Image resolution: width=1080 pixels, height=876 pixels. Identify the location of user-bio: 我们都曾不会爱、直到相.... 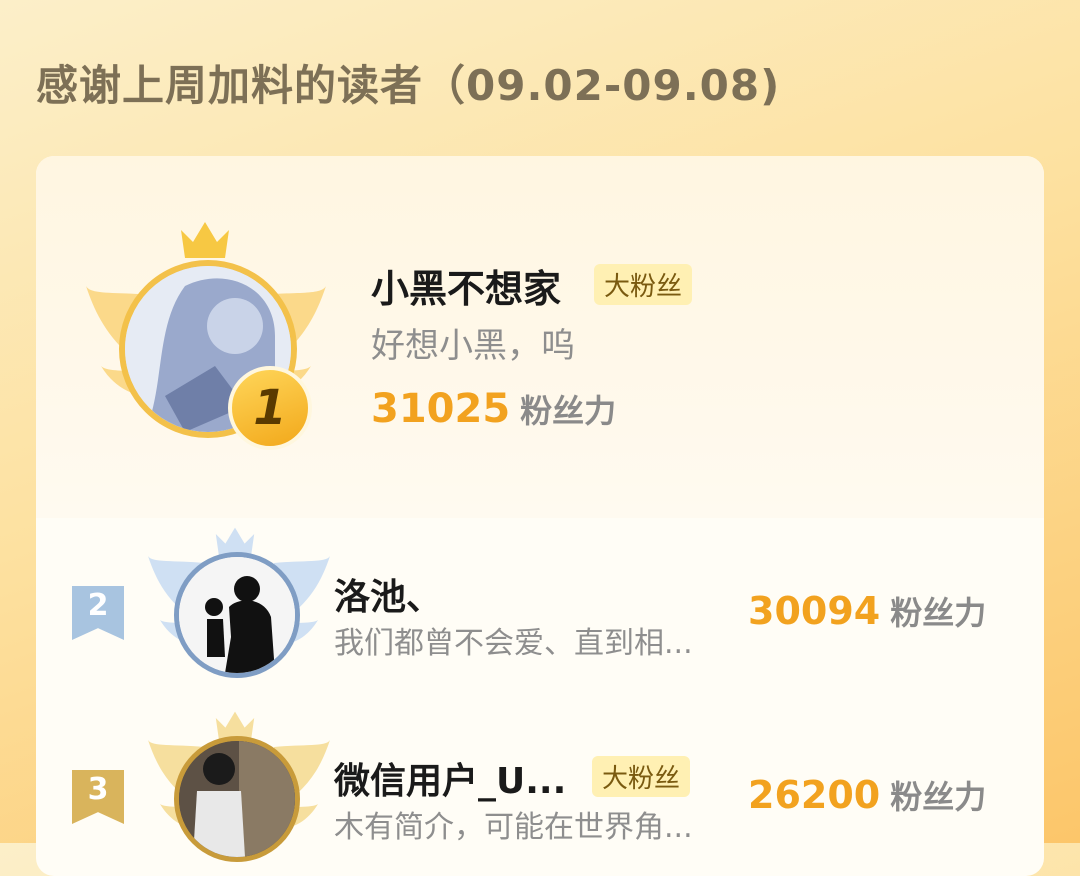
(513, 643).